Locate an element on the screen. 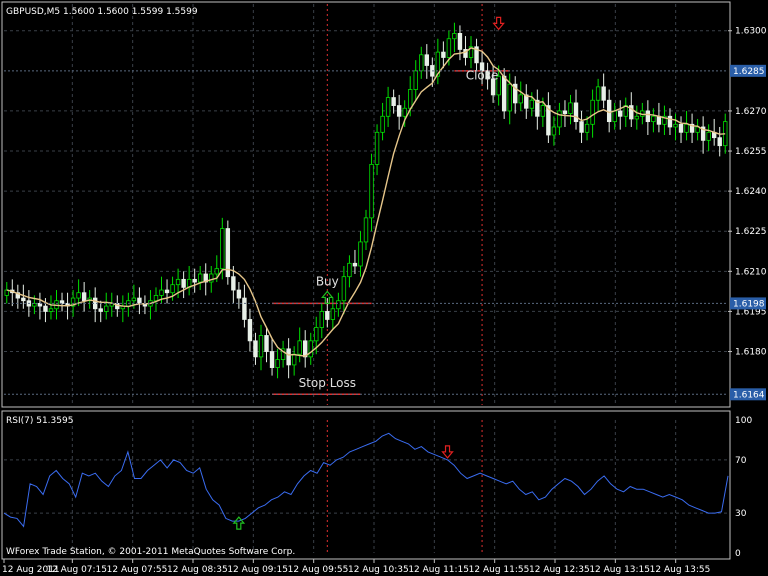  rsi-tick-label: 30 is located at coordinates (741, 514).